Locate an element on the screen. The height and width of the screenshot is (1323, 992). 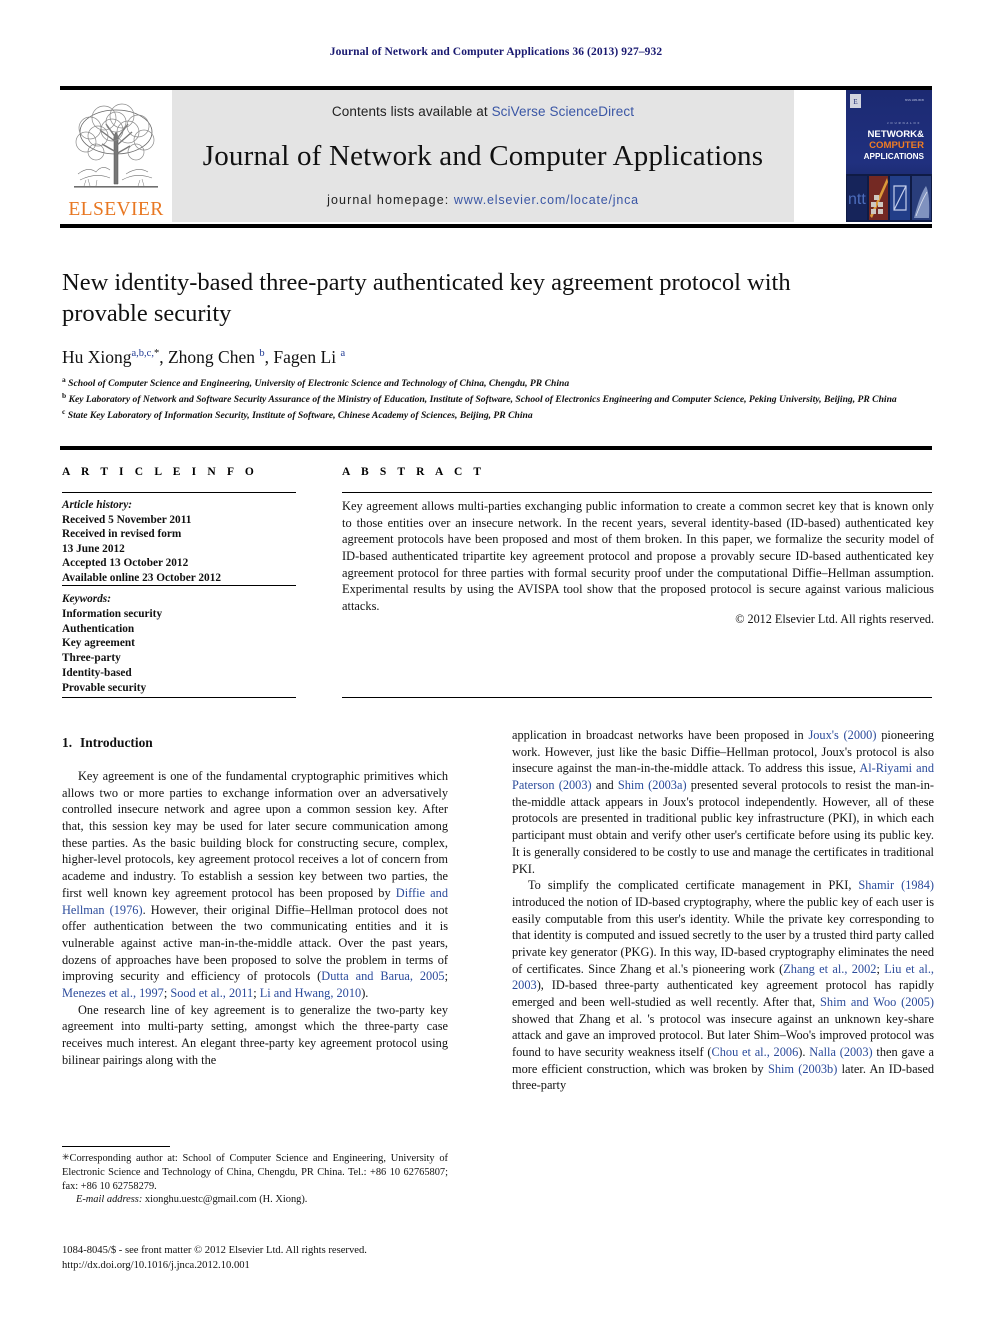
affiliation-mark: c is located at coordinates (64, 412).